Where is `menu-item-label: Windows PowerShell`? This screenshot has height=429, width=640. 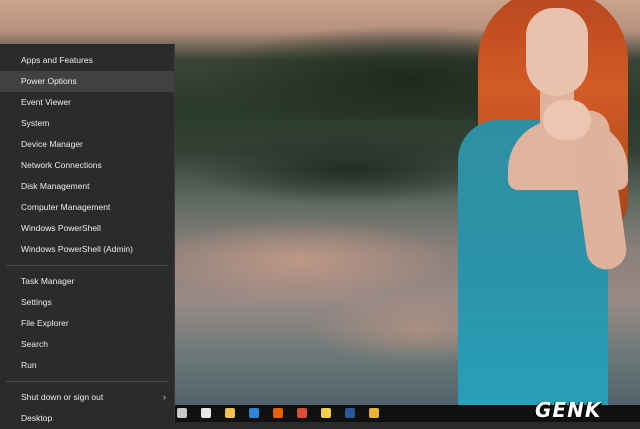 menu-item-label: Windows PowerShell is located at coordinates (61, 228).